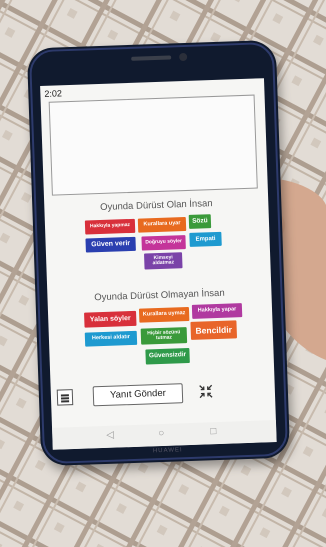 This screenshot has width=326, height=547. I want to click on home-icon: ○, so click(161, 433).